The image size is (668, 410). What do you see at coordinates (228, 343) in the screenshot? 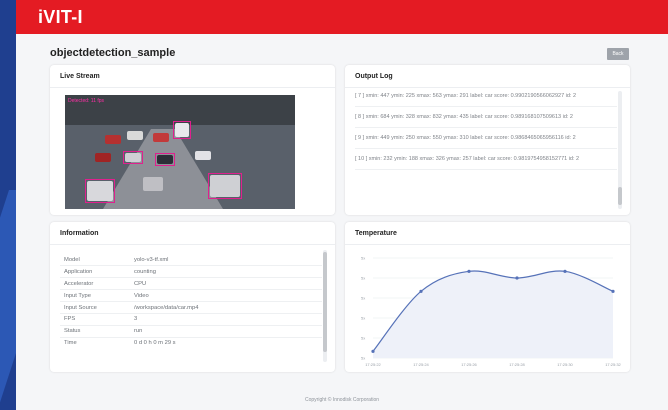
I see `info-value: 0 d 0 h 0 m 29 s` at bounding box center [228, 343].